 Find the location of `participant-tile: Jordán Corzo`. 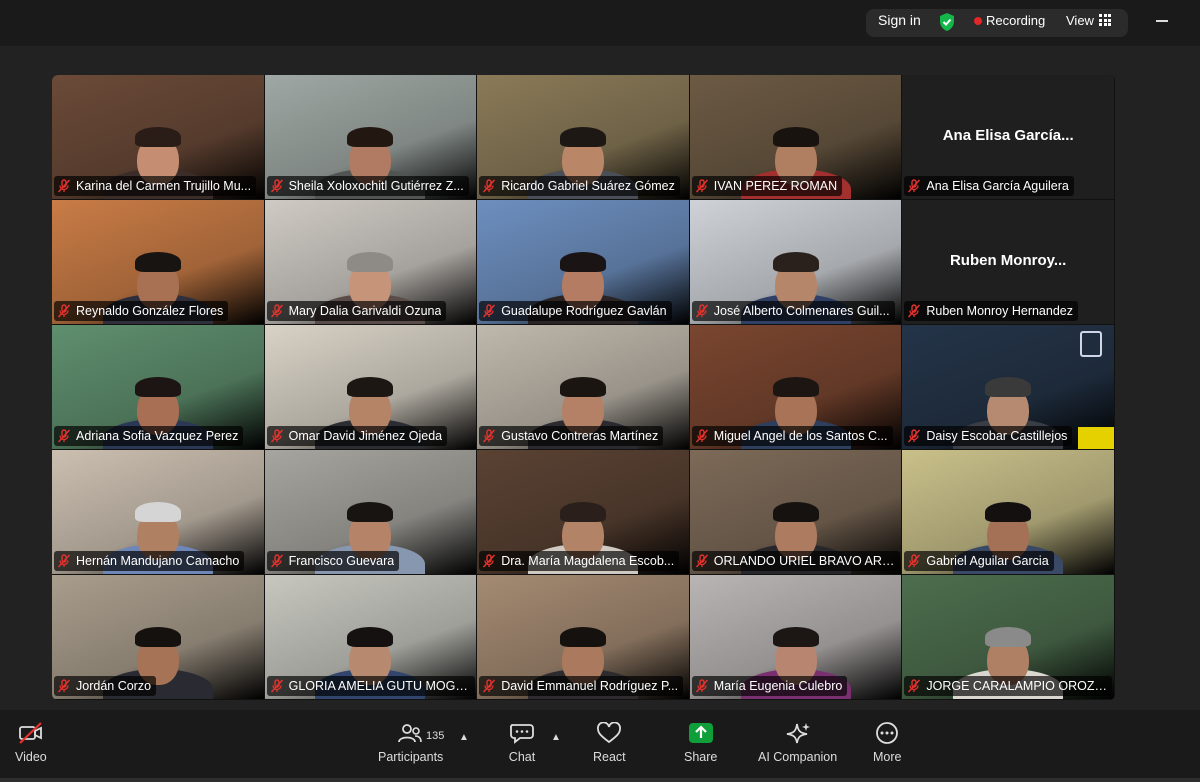

participant-tile: Jordán Corzo is located at coordinates (158, 637).